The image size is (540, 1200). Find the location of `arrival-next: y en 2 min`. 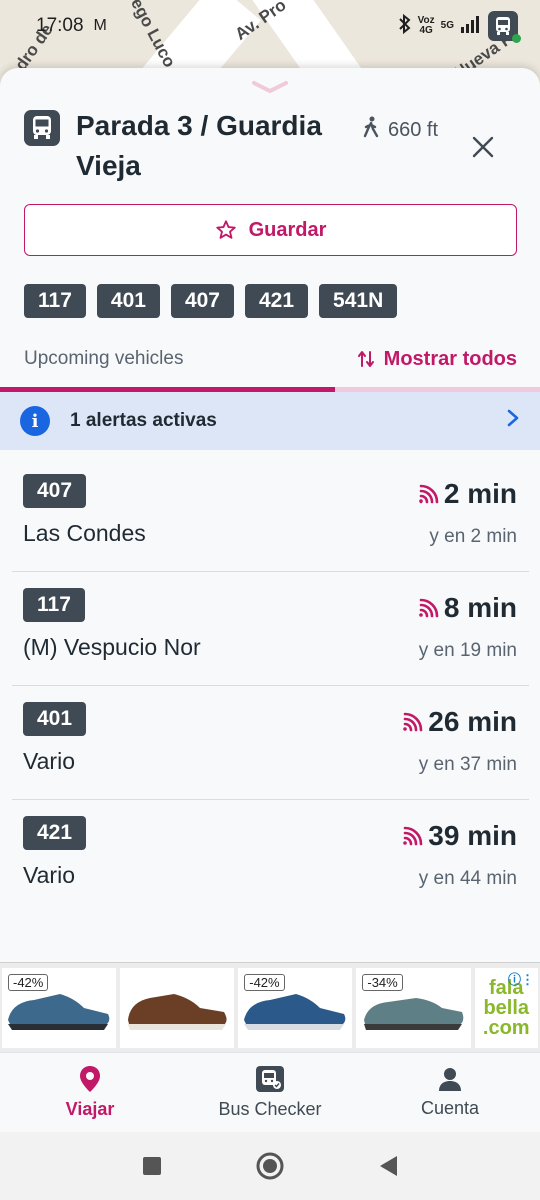

arrival-next: y en 2 min is located at coordinates (473, 536).